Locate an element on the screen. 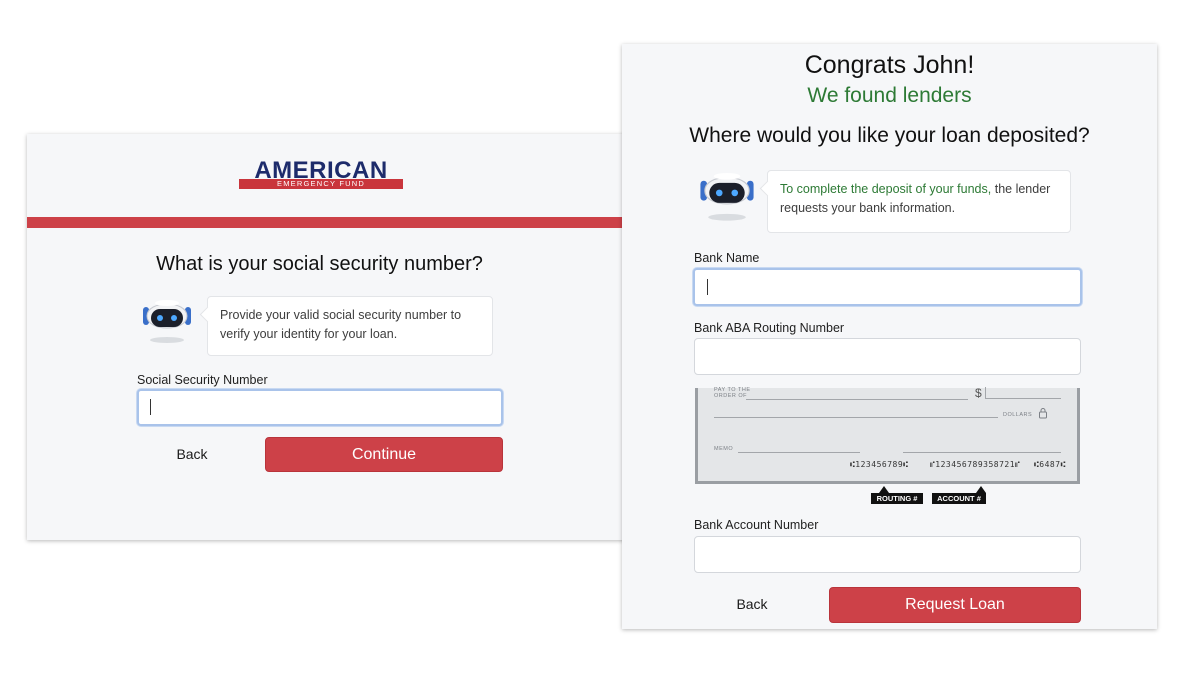 This screenshot has width=1200, height=673. bank-name-label: Bank Name is located at coordinates (727, 258).